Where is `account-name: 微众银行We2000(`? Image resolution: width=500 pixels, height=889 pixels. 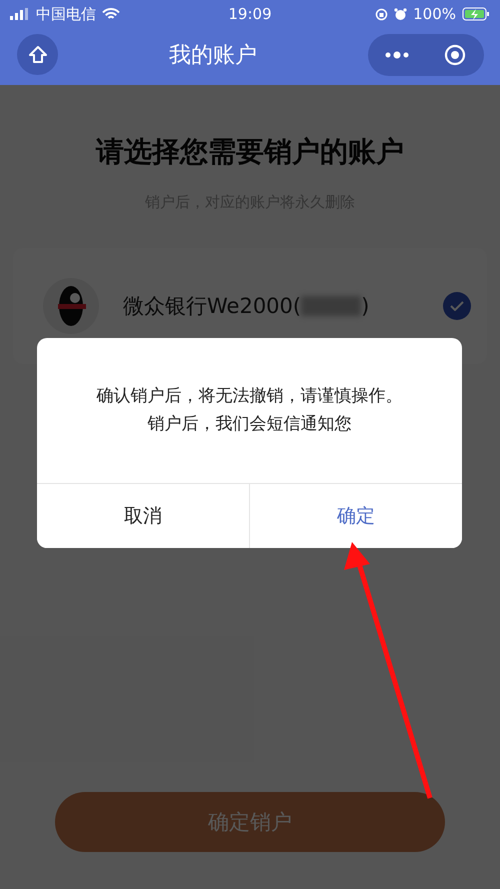 account-name: 微众银行We2000( is located at coordinates (212, 306).